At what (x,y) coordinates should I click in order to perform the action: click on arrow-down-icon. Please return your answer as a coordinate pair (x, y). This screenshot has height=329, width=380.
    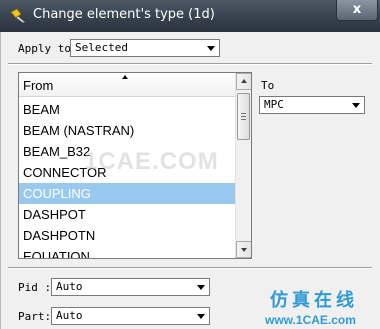
    Looking at the image, I should click on (244, 250).